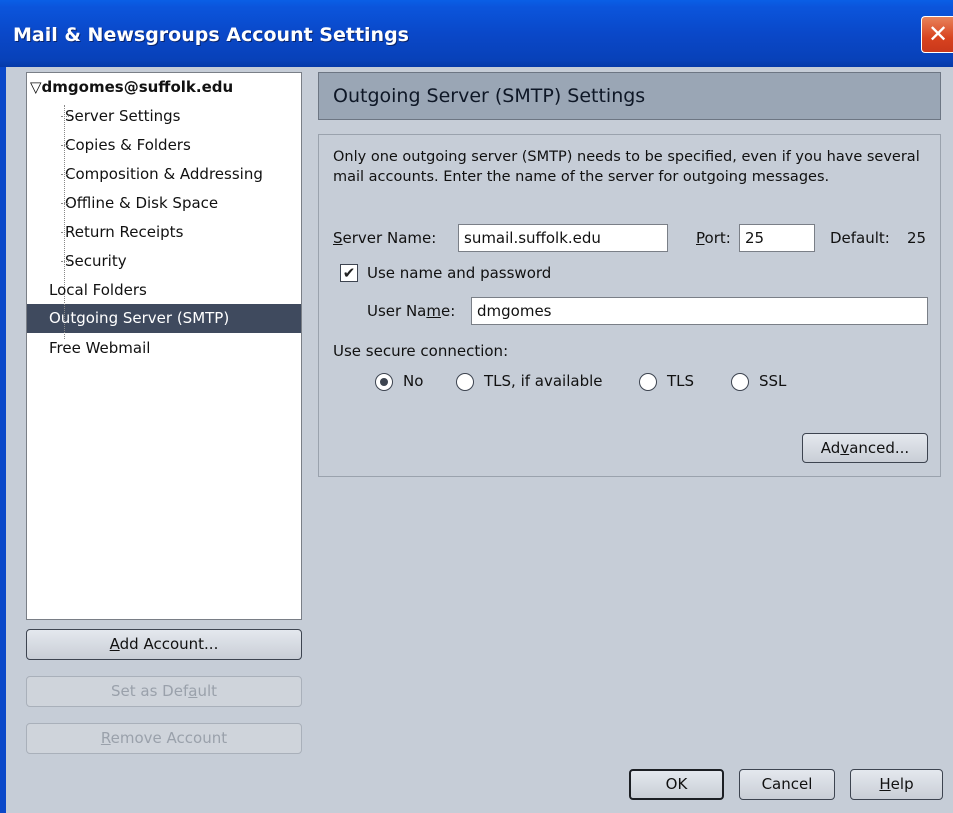 The height and width of the screenshot is (813, 953). I want to click on tree-item-label: Copies & Folders, so click(128, 145).